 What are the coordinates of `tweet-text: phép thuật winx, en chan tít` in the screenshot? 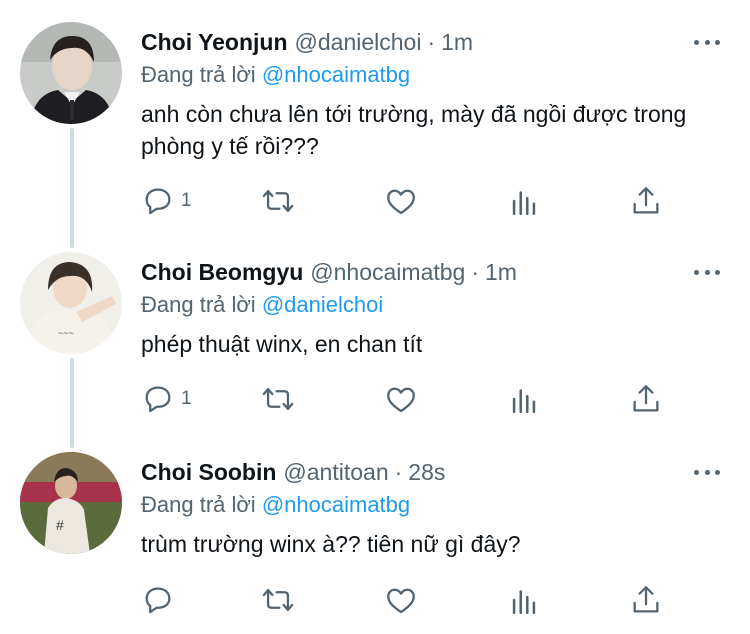 It's located at (282, 344).